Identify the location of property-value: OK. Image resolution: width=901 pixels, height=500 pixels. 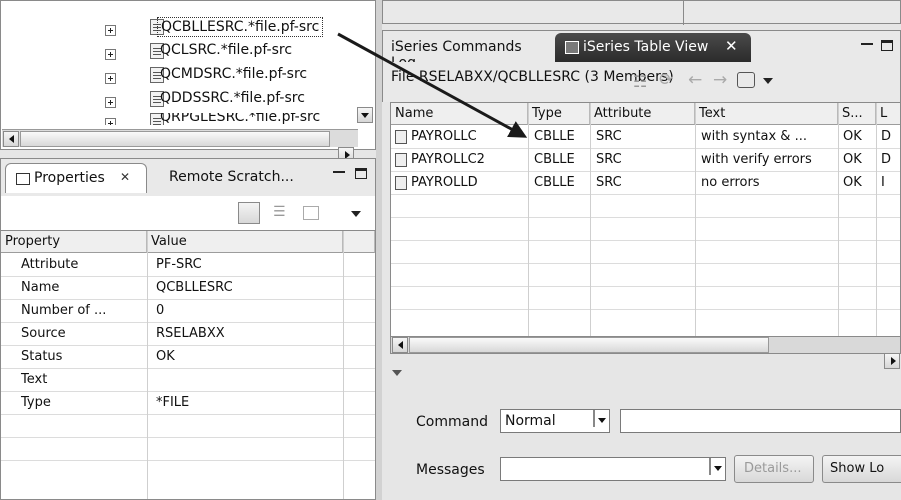
(165, 356).